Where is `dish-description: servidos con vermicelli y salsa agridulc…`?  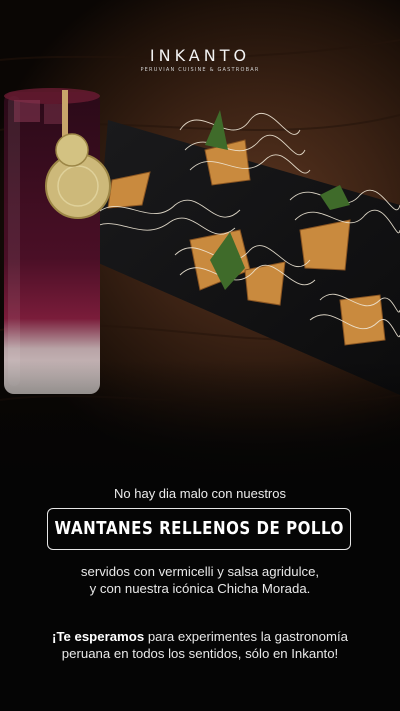
dish-description: servidos con vermicelli y salsa agridulc… is located at coordinates (200, 580).